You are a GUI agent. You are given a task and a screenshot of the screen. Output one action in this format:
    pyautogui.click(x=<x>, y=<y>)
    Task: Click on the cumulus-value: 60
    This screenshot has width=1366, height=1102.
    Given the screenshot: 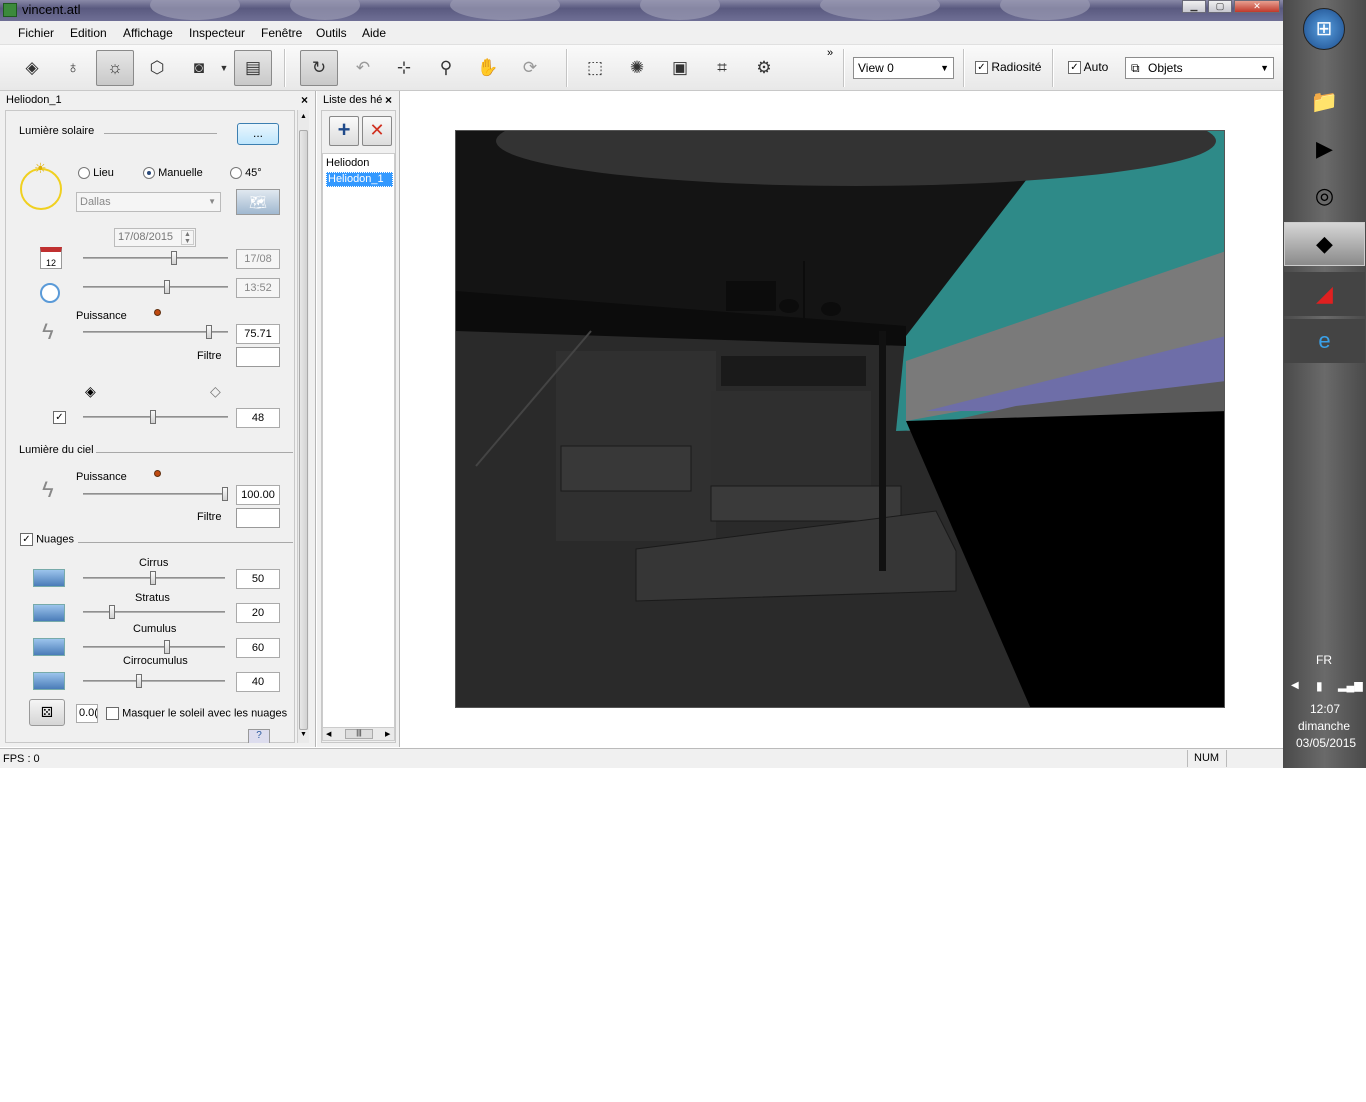 What is the action you would take?
    pyautogui.click(x=258, y=648)
    